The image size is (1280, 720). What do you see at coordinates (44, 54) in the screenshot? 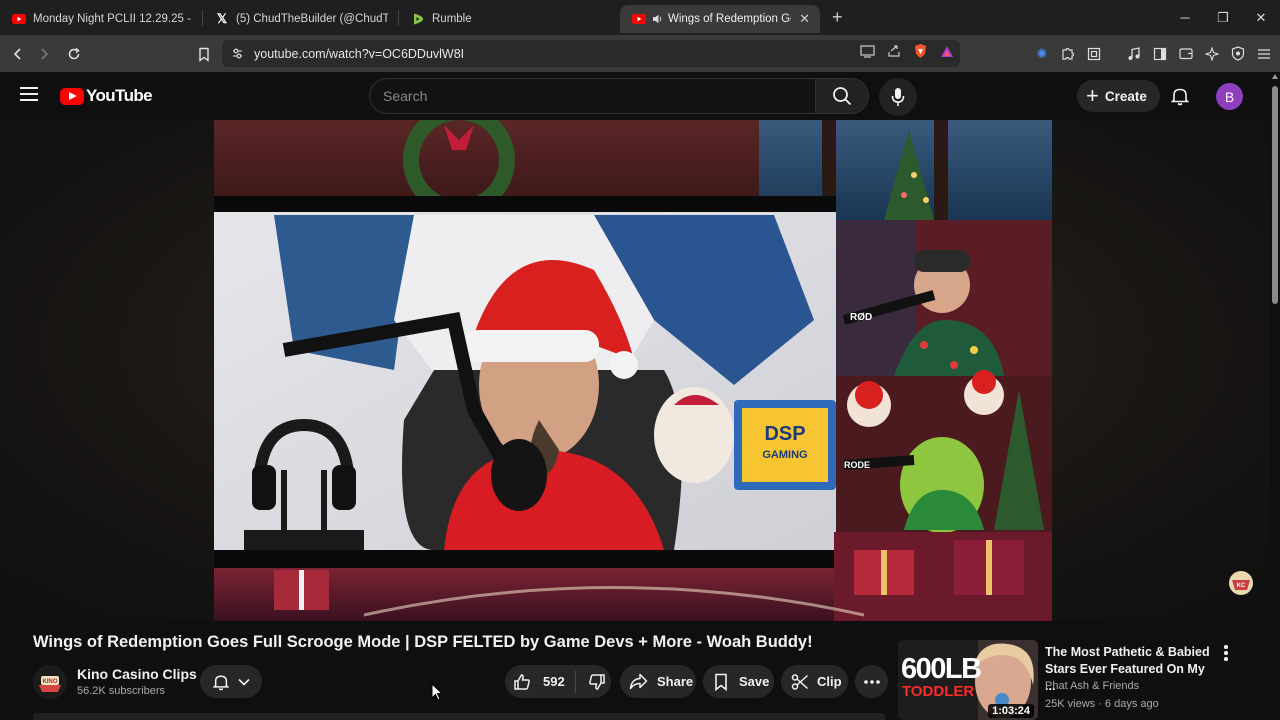
I see `forward-icon` at bounding box center [44, 54].